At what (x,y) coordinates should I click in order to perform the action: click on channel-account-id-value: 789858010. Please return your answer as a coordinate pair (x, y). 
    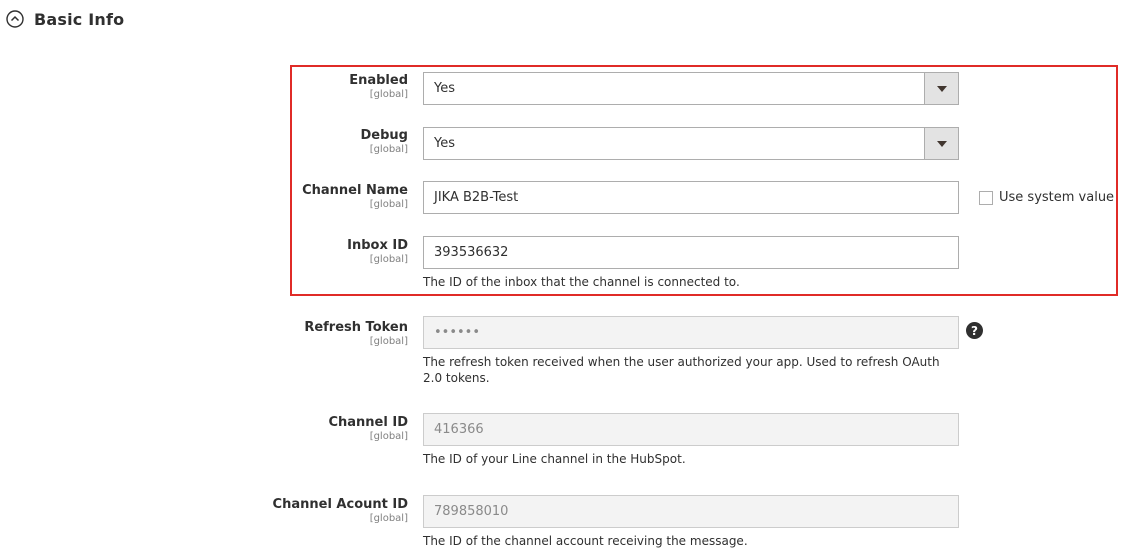
    Looking at the image, I should click on (471, 511).